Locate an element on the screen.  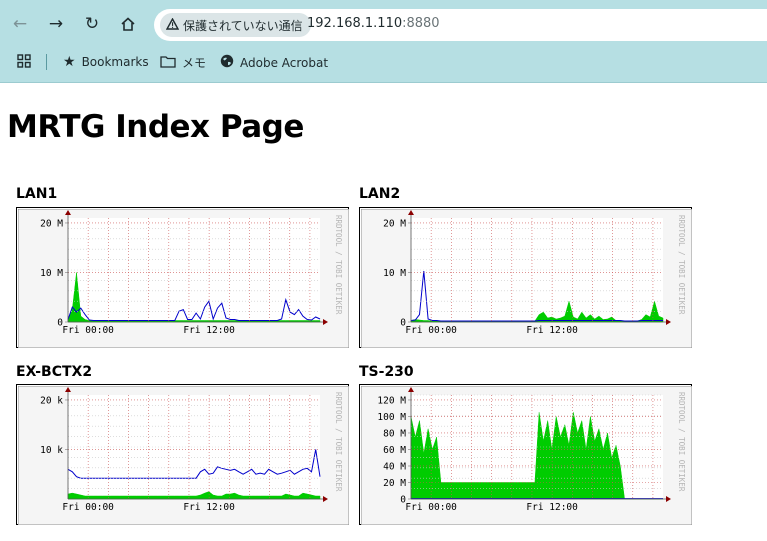
apps-icon is located at coordinates (24, 61).